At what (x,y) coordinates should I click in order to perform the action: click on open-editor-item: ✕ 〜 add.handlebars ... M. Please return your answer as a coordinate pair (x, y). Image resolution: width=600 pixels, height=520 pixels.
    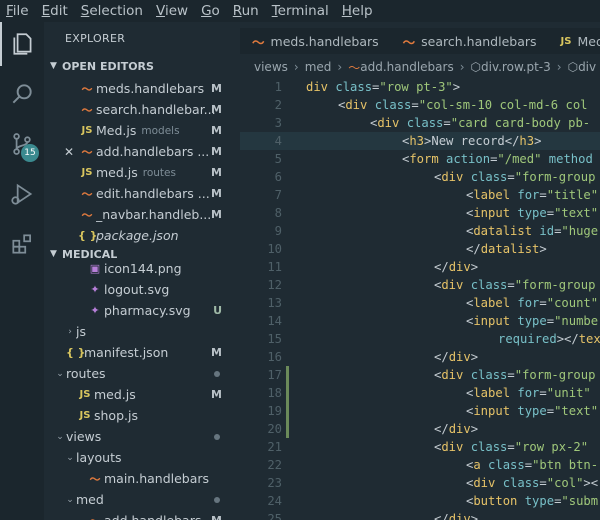
    Looking at the image, I should click on (142, 151).